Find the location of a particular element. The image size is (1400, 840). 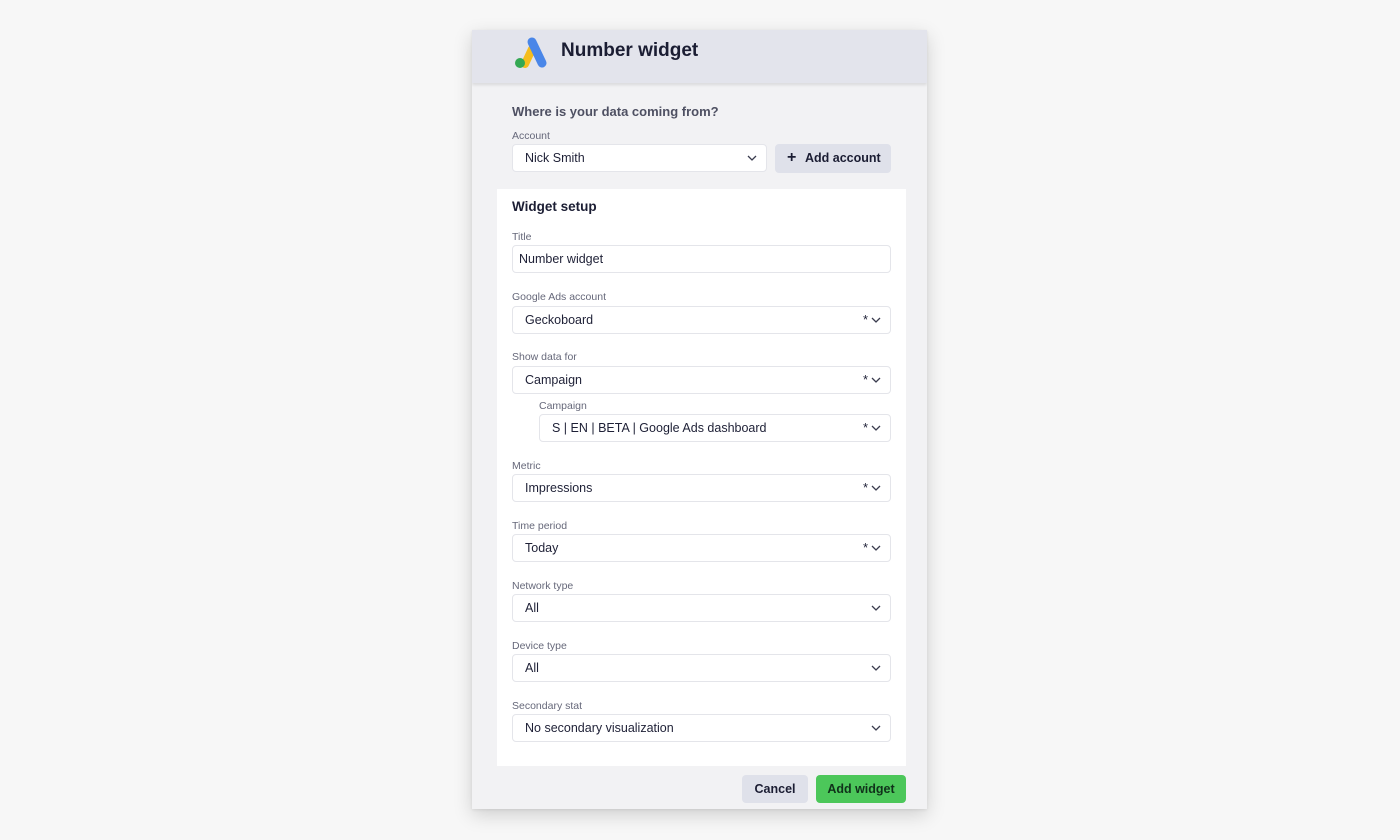

google-ads-account-select: Geckoboard * is located at coordinates (701, 320).